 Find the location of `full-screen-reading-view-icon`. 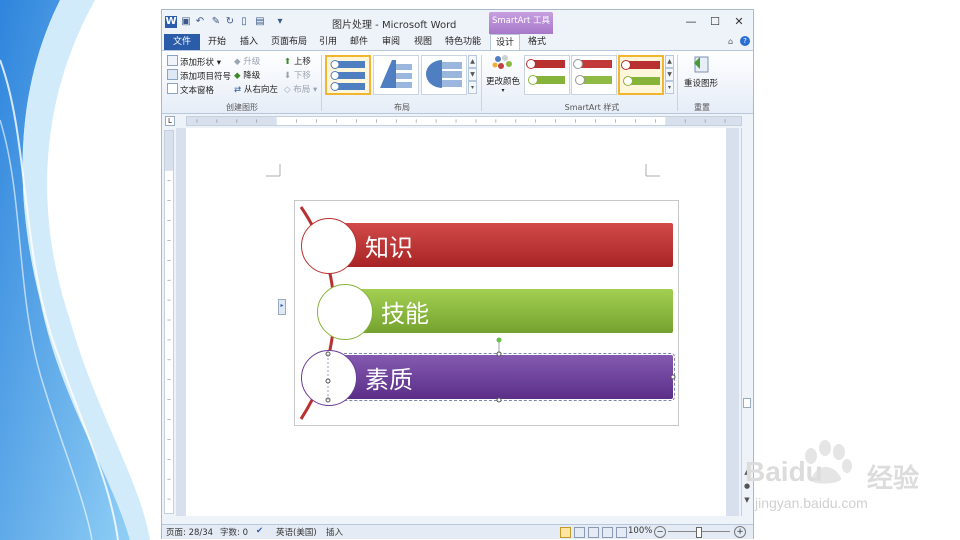

full-screen-reading-view-icon is located at coordinates (579, 532).